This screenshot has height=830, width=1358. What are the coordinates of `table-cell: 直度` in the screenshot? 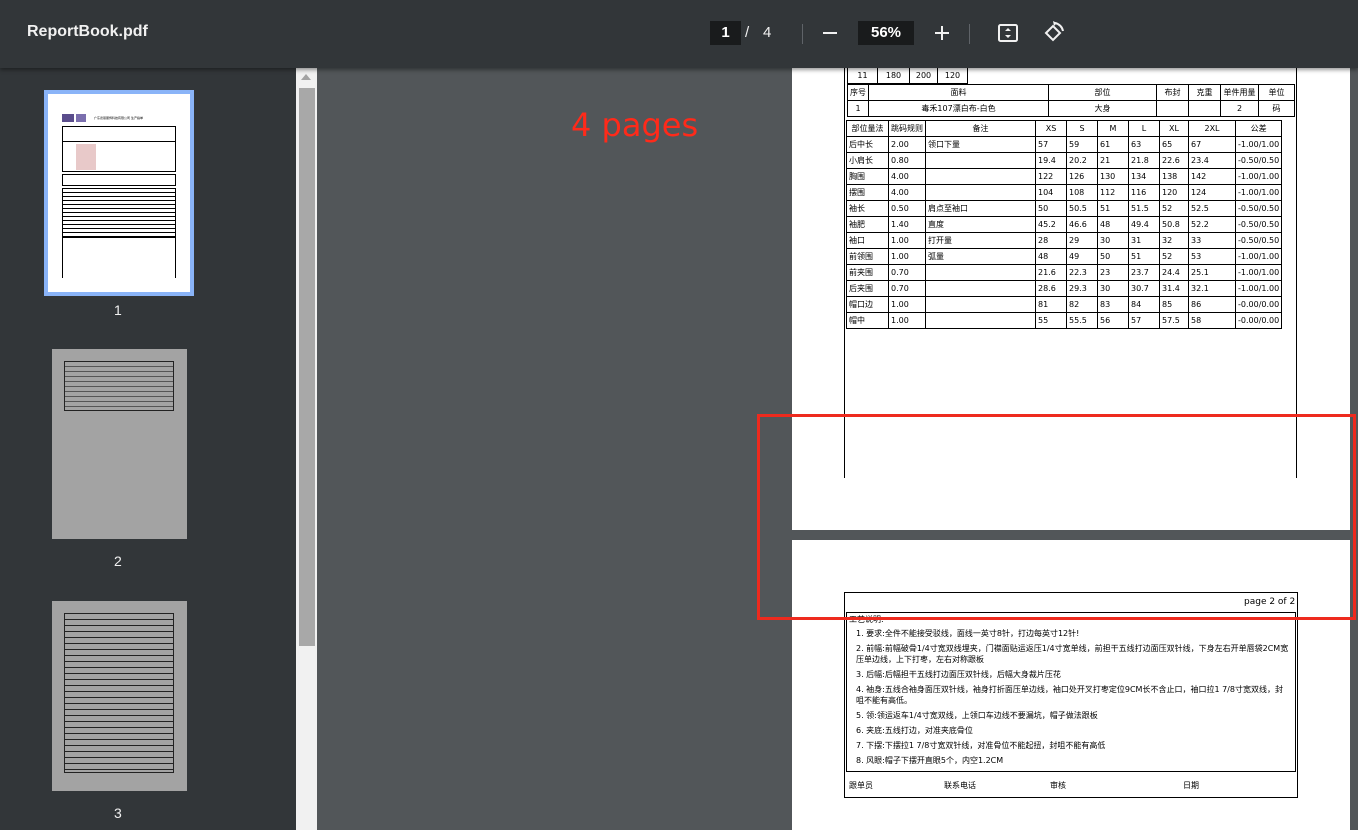 It's located at (980, 224).